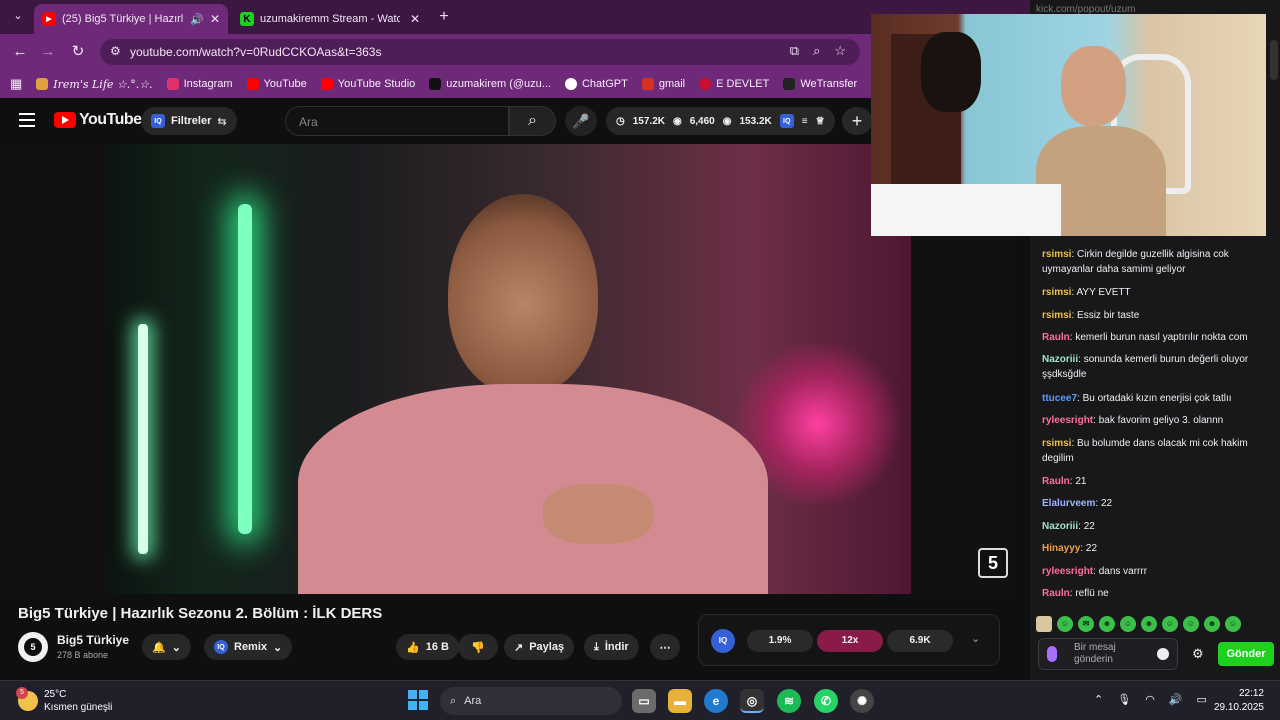 The image size is (1280, 720). I want to click on bookmark-item: Irem's Life ☆.°.☆., so click(94, 84).